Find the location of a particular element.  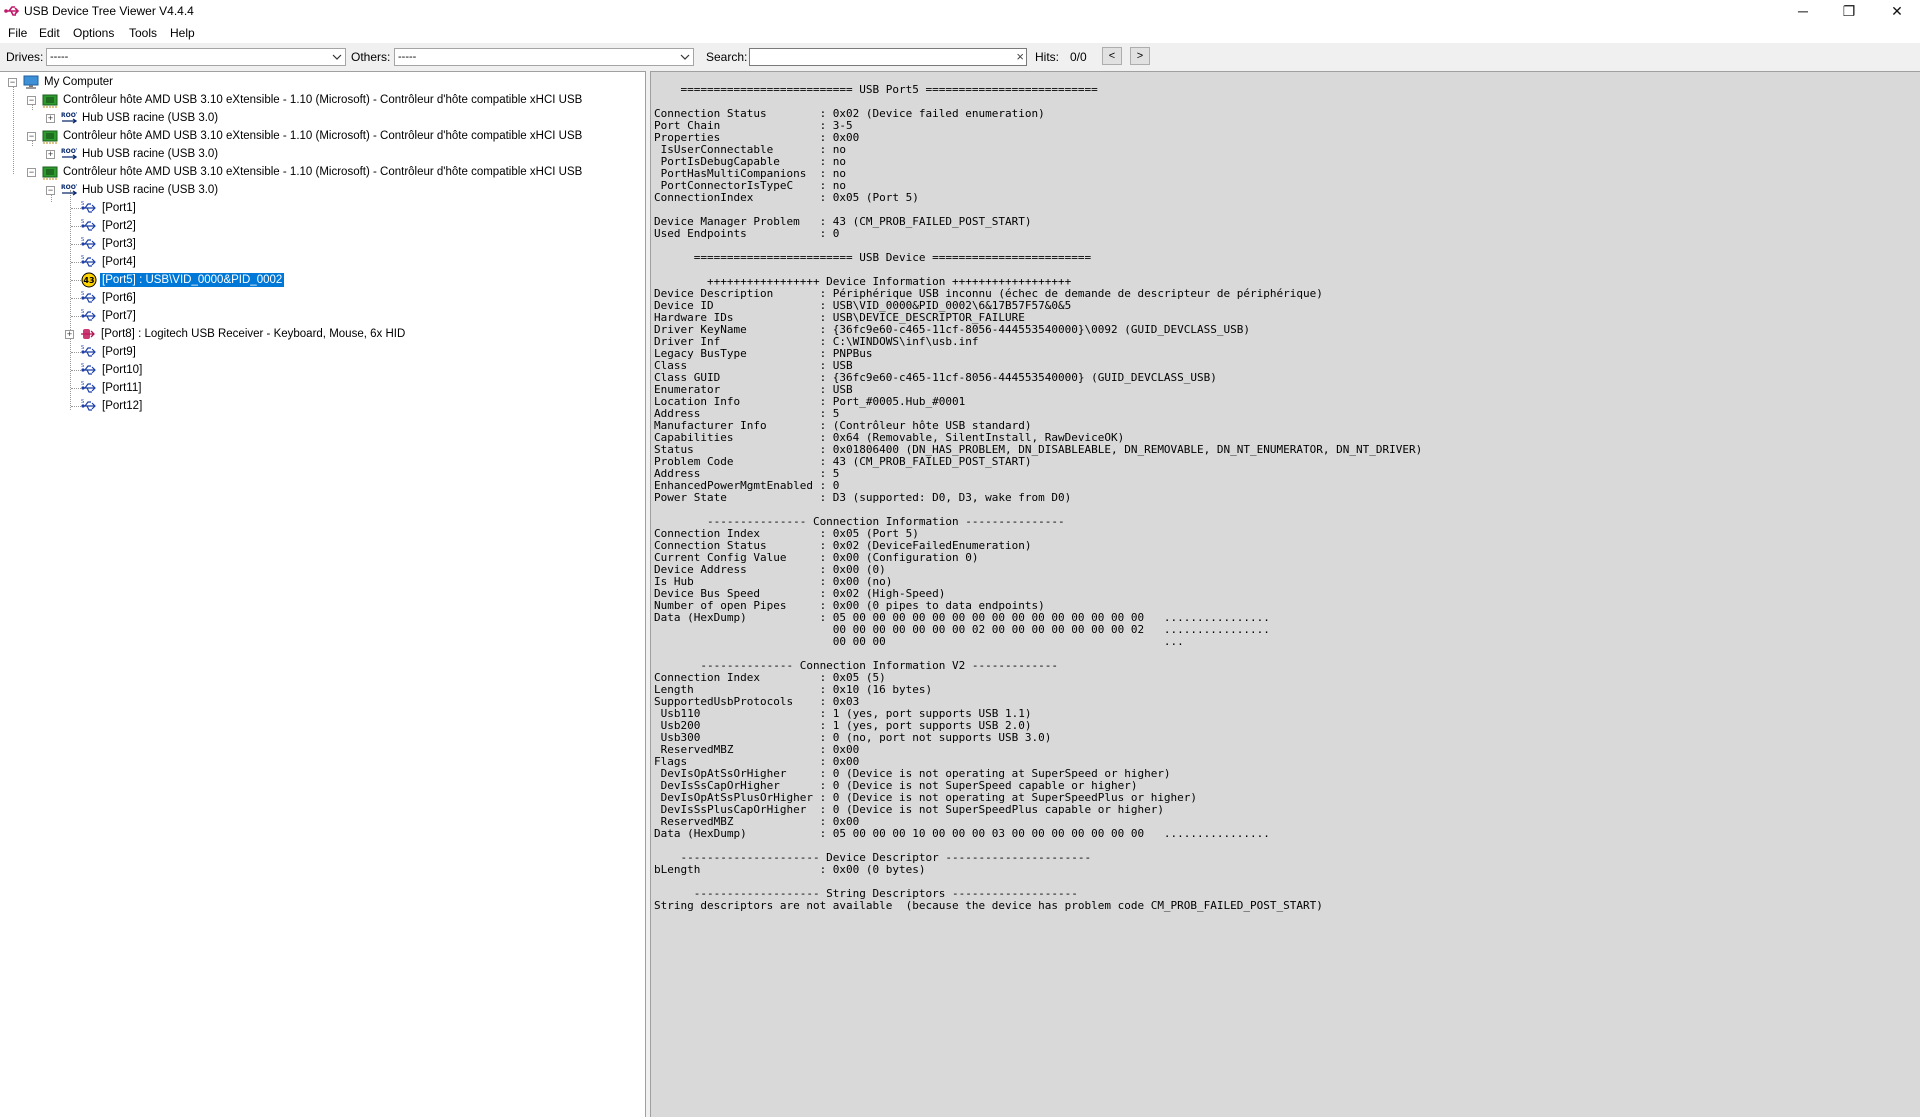

menu-help: Help is located at coordinates (182, 33).